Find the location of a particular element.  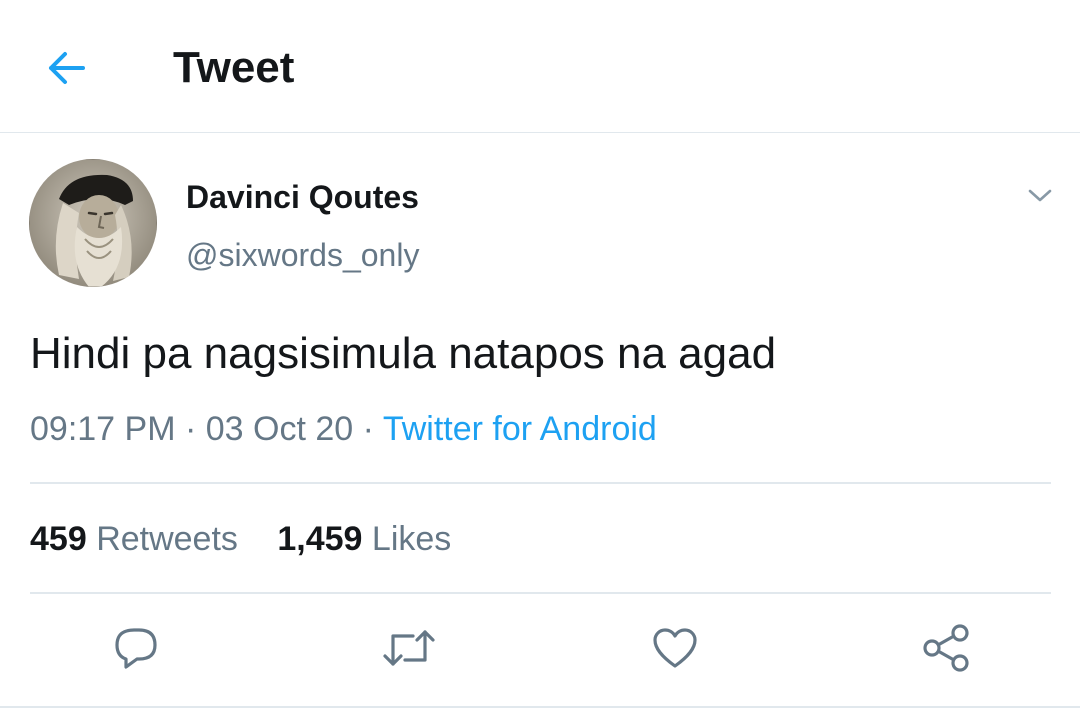

back-button is located at coordinates (66, 68).